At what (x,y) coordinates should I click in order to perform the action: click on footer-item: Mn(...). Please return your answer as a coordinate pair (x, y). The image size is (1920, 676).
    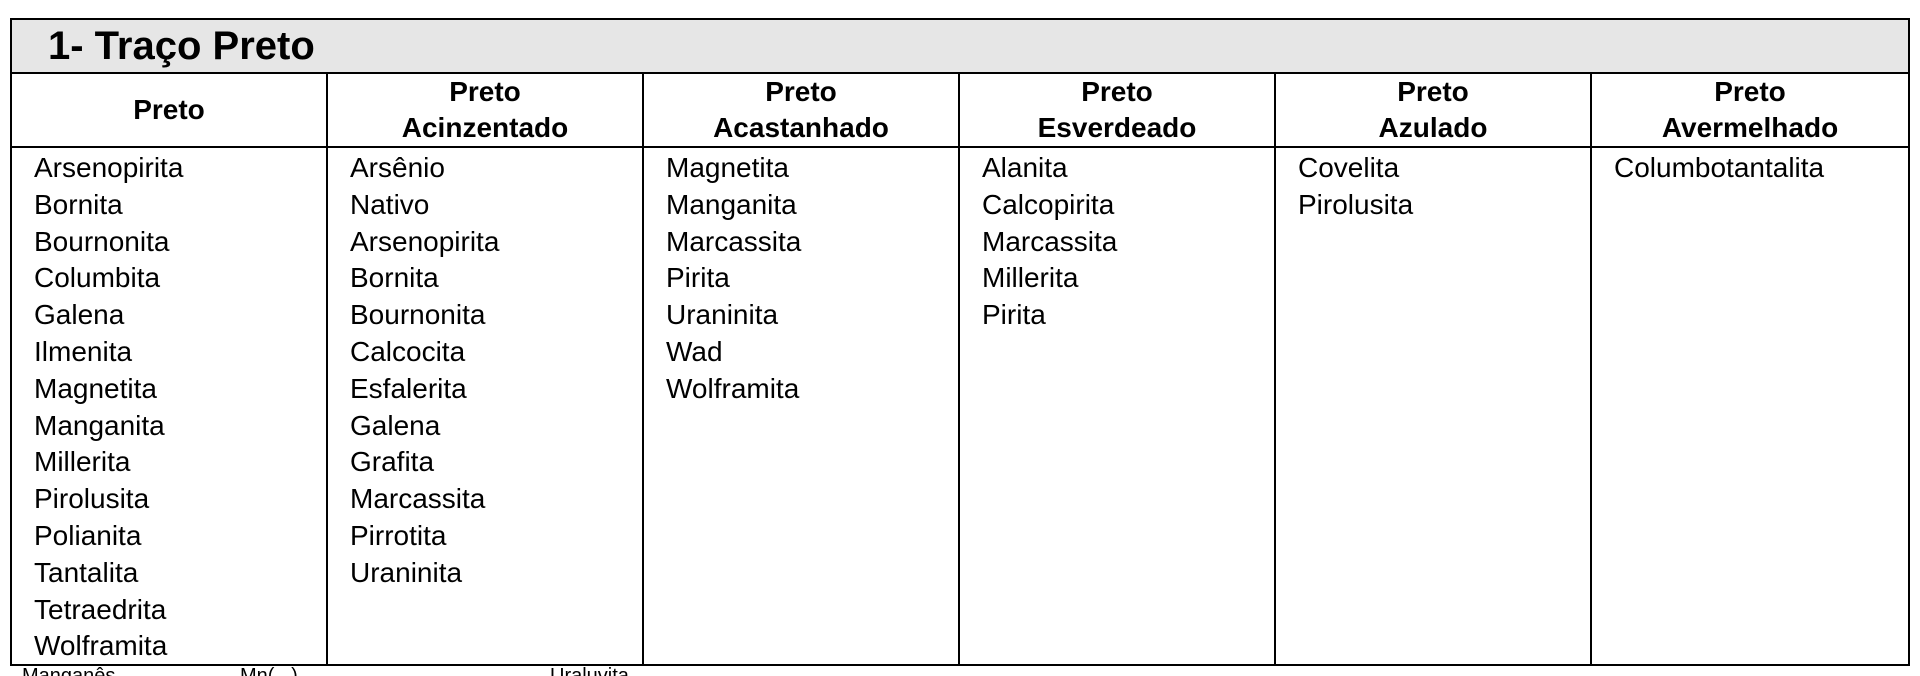
    Looking at the image, I should click on (269, 671).